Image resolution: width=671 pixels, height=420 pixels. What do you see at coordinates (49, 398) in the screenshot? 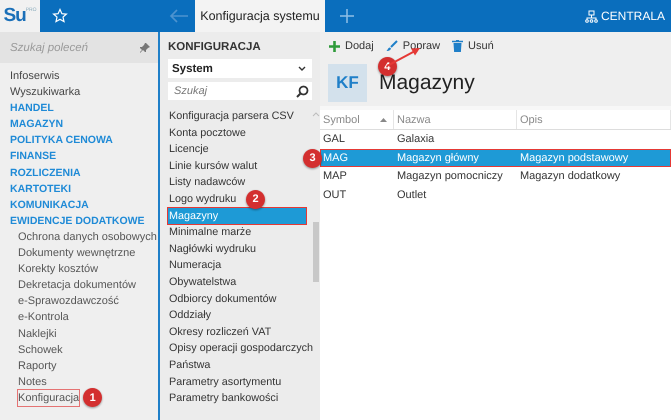
I see `sidebar-subitem: Konfiguracja` at bounding box center [49, 398].